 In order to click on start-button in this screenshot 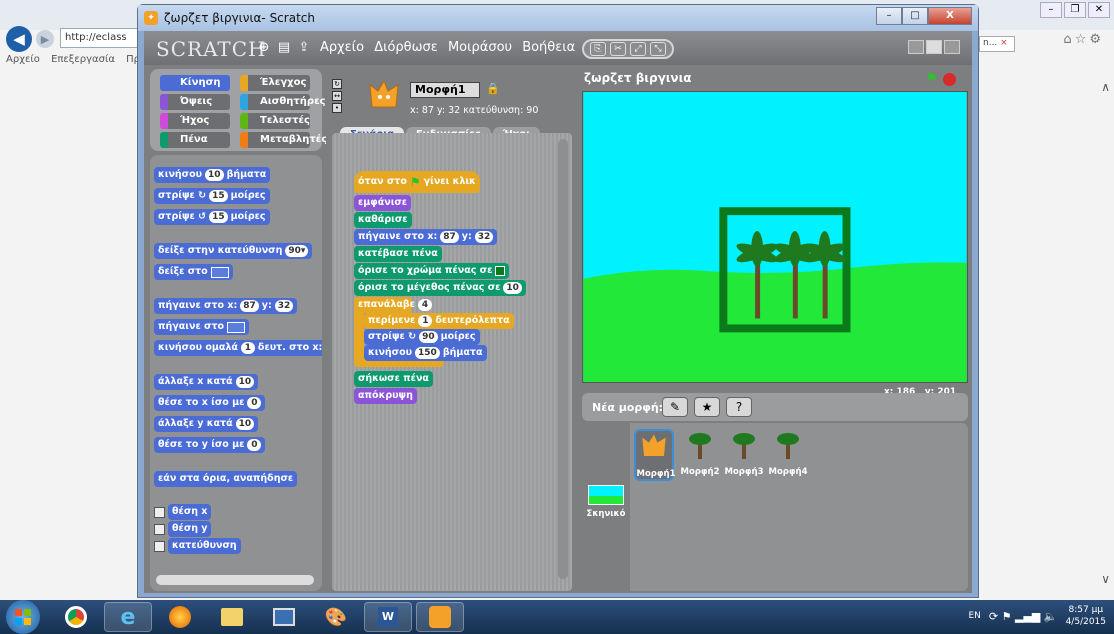, I will do `click(23, 617)`.